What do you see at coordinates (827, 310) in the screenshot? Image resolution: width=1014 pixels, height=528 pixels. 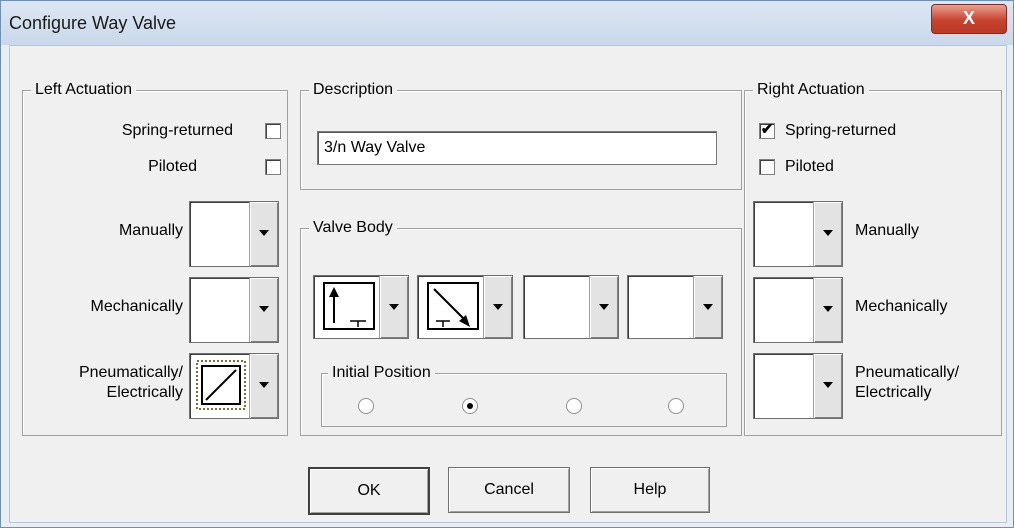 I see `right-mechanically-dropdown-button` at bounding box center [827, 310].